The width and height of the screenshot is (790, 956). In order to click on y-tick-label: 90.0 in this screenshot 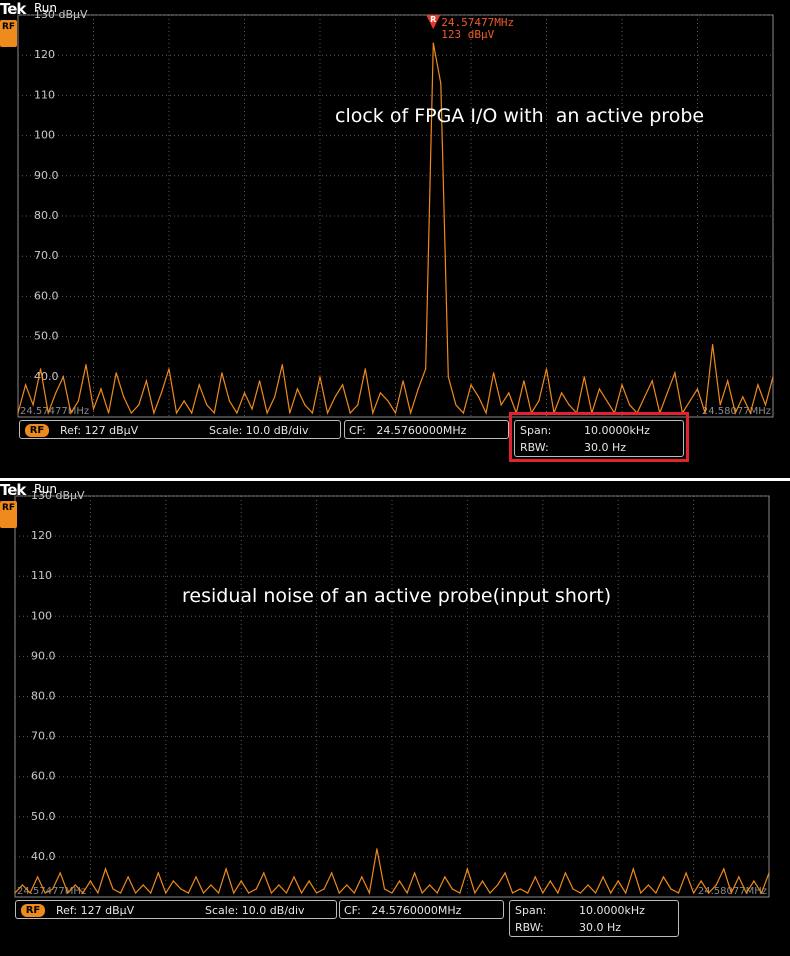, I will do `click(43, 655)`.